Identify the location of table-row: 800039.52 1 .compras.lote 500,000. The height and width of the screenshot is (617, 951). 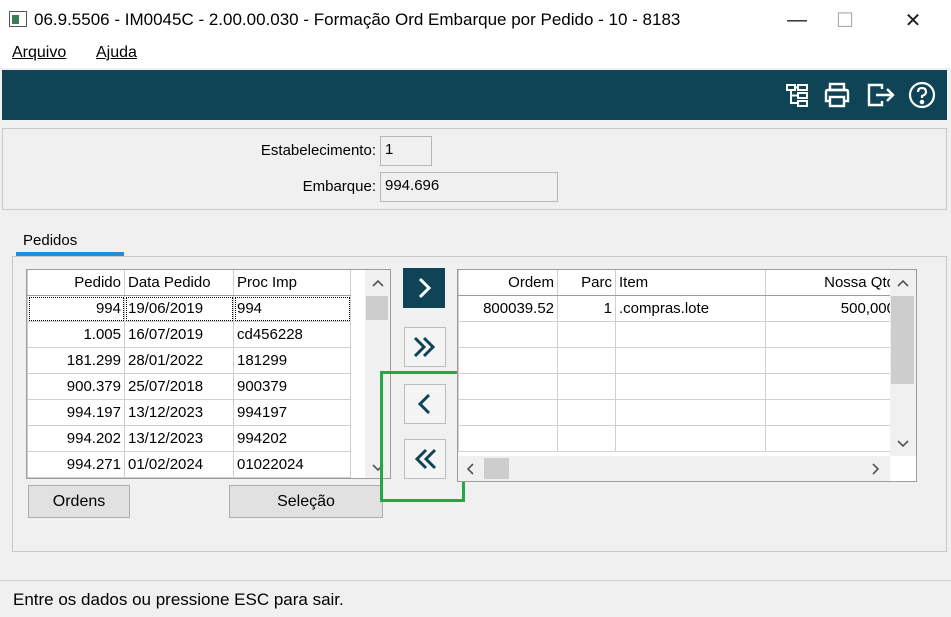
(678, 308).